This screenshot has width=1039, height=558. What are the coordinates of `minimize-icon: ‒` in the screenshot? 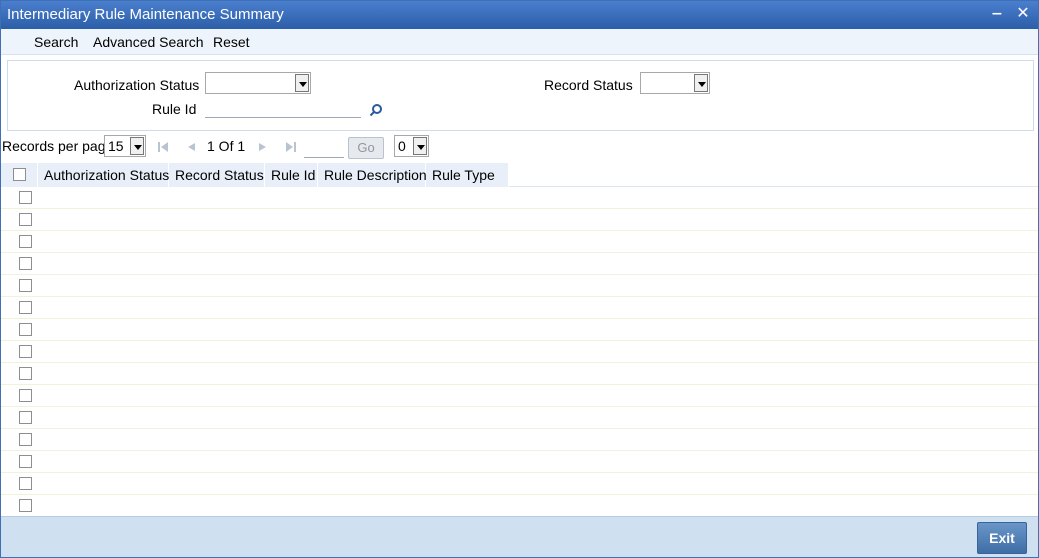 It's located at (997, 14).